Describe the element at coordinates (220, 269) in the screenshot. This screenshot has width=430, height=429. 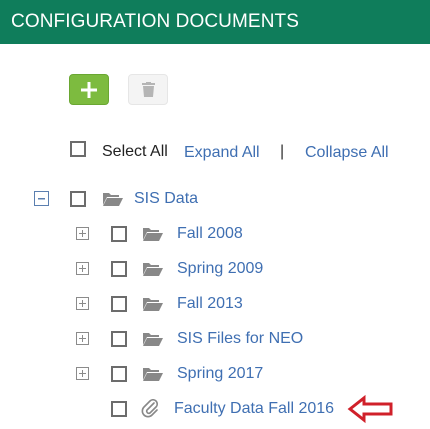
I see `tree-label-spring-2009: Spring 2009` at that location.